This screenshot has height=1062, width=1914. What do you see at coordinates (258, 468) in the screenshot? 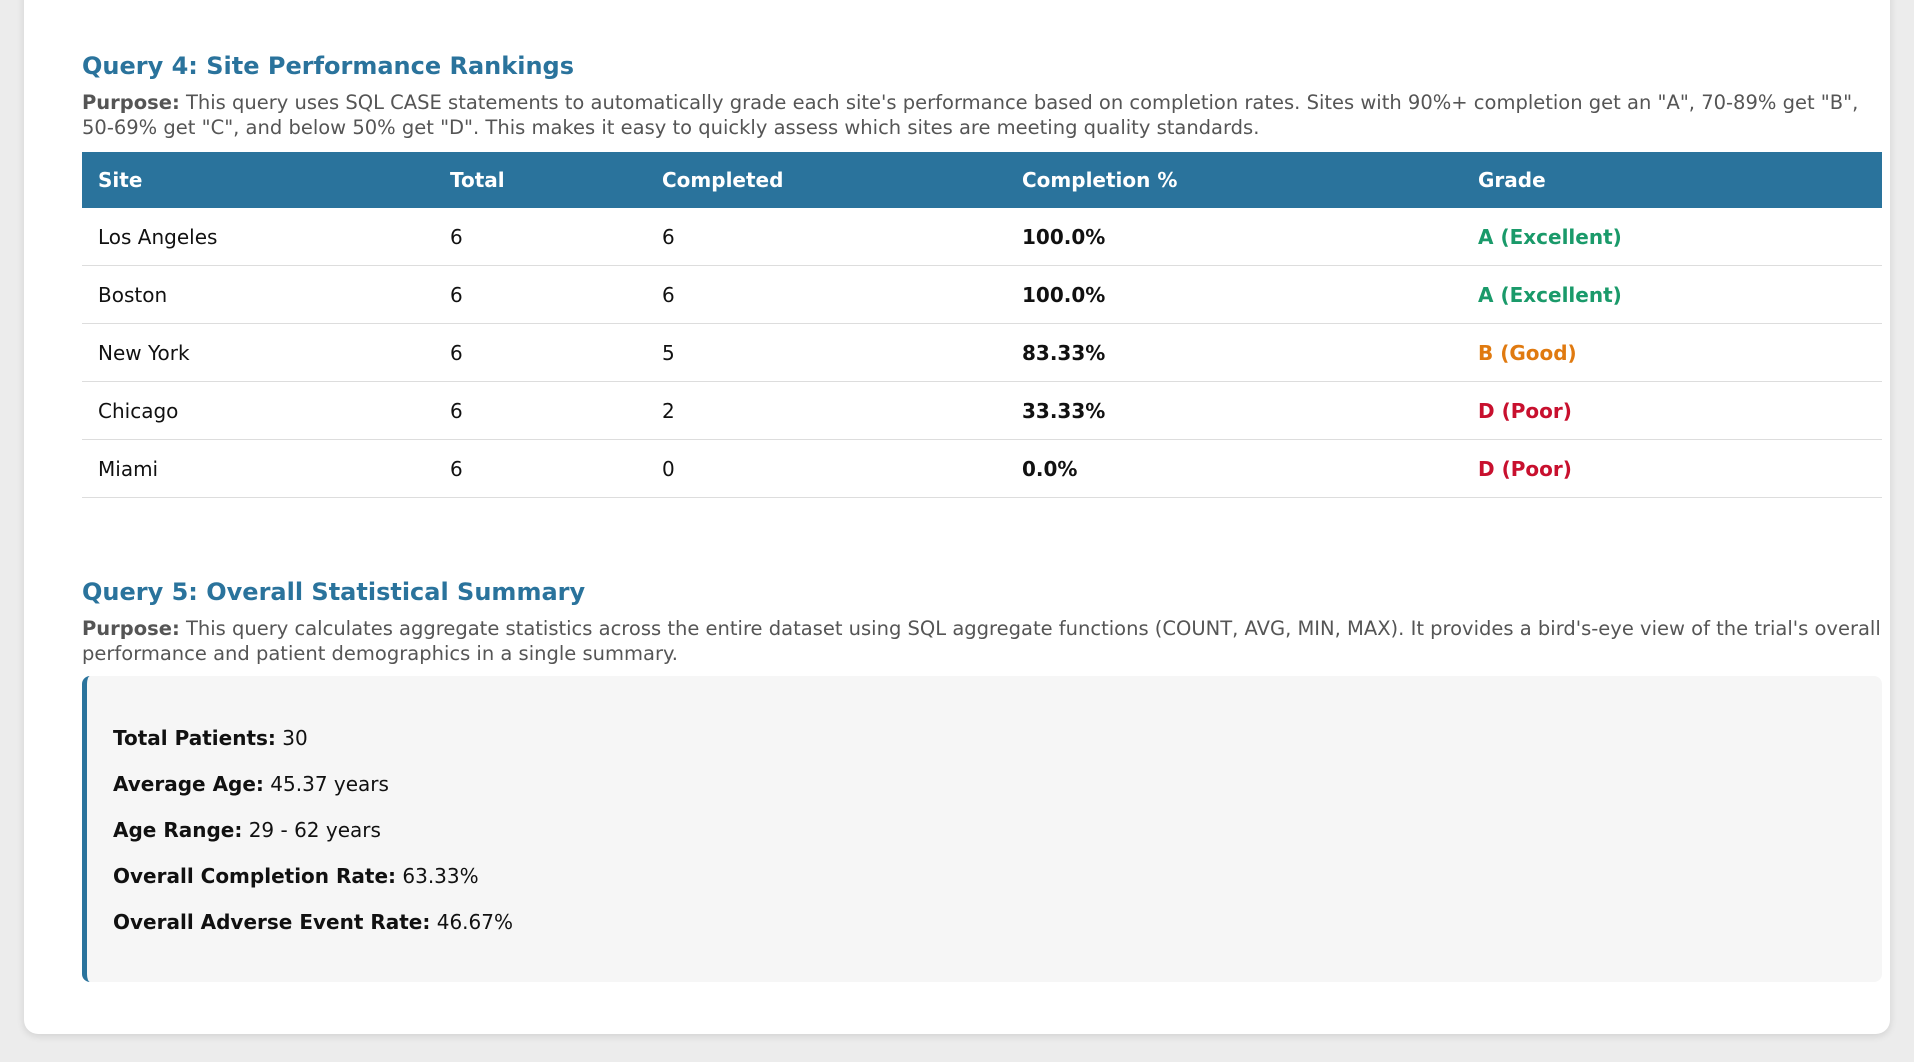
I see `cell-site: Miami` at bounding box center [258, 468].